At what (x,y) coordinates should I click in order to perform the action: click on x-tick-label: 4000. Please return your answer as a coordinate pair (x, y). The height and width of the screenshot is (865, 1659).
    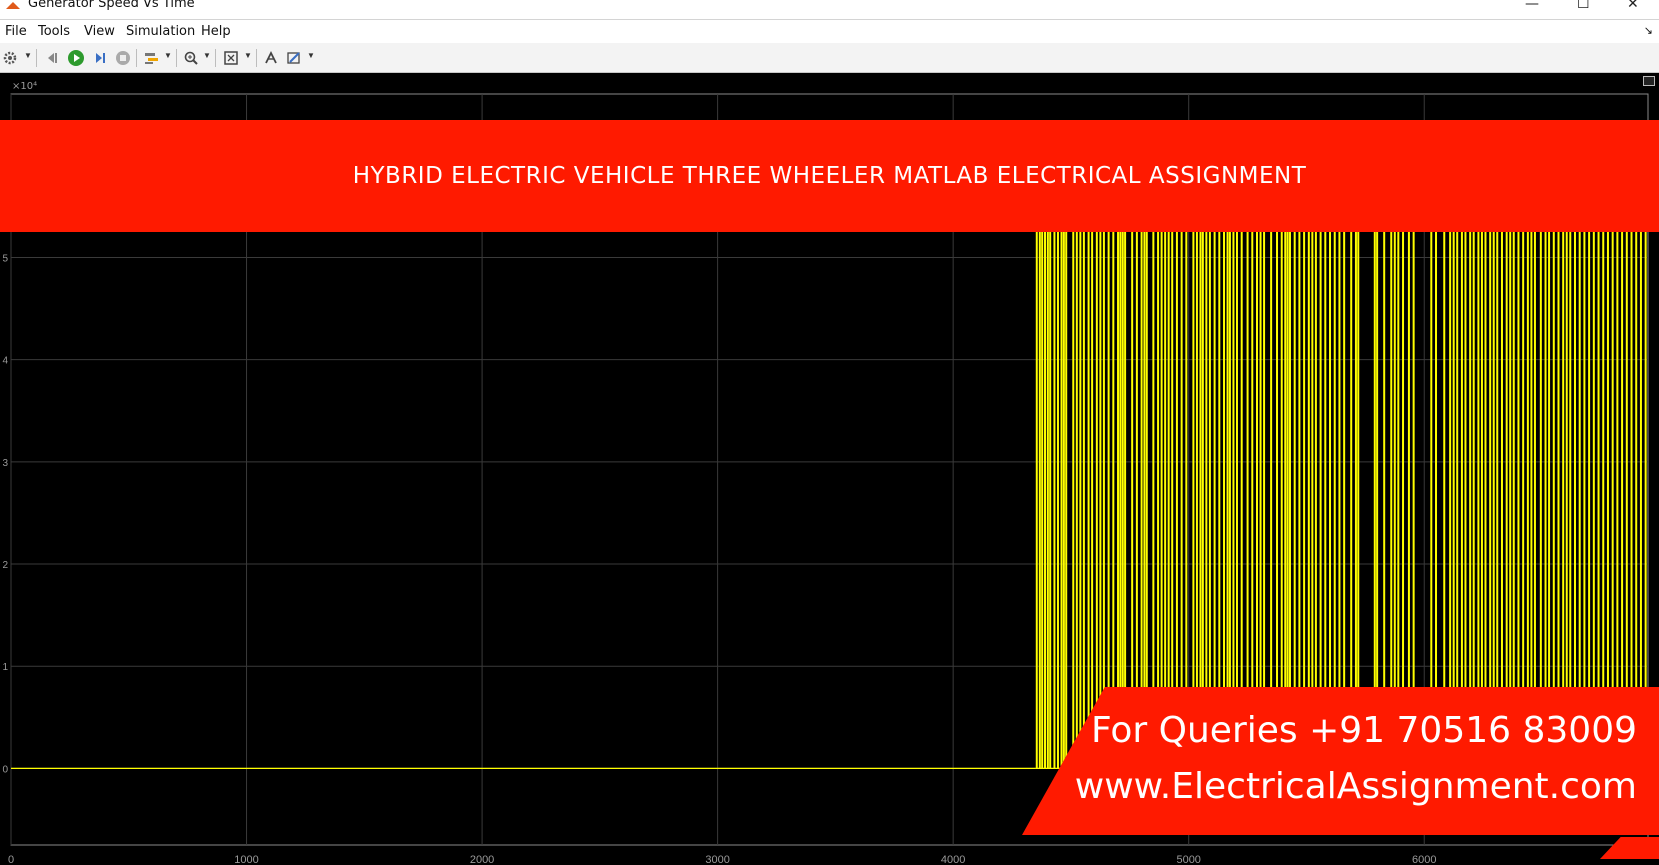
    Looking at the image, I should click on (953, 859).